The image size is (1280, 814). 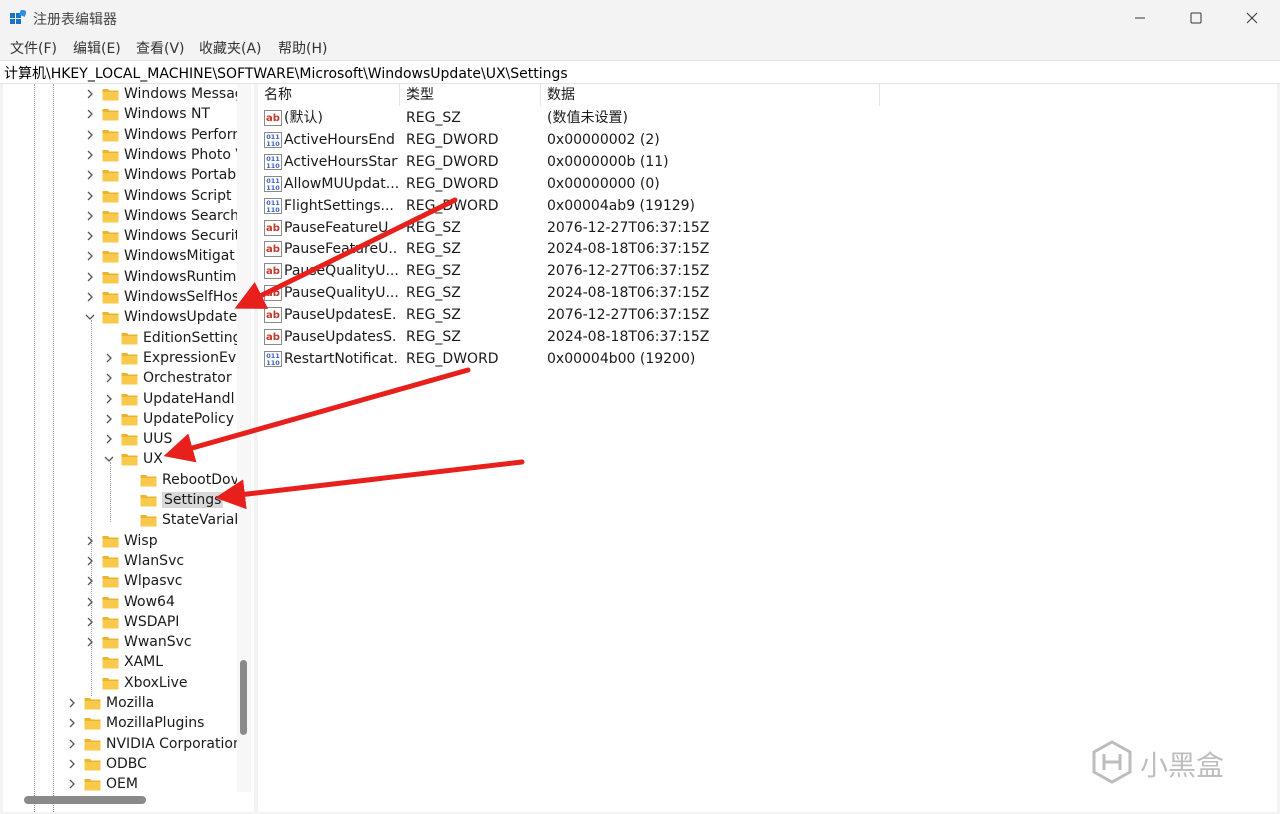 I want to click on menu-edit: 编辑(E), so click(x=97, y=48).